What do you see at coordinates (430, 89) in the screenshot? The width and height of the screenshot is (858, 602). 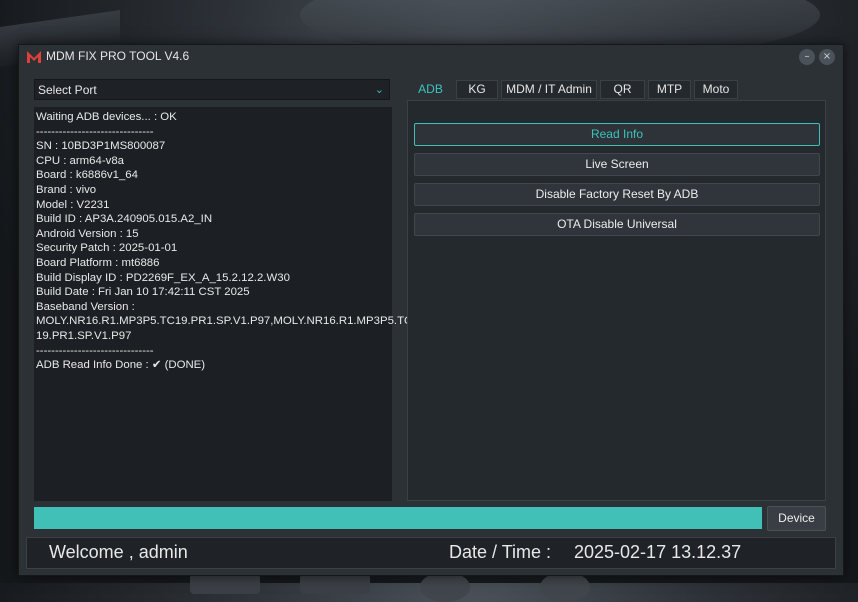 I see `tab-adb: ADB` at bounding box center [430, 89].